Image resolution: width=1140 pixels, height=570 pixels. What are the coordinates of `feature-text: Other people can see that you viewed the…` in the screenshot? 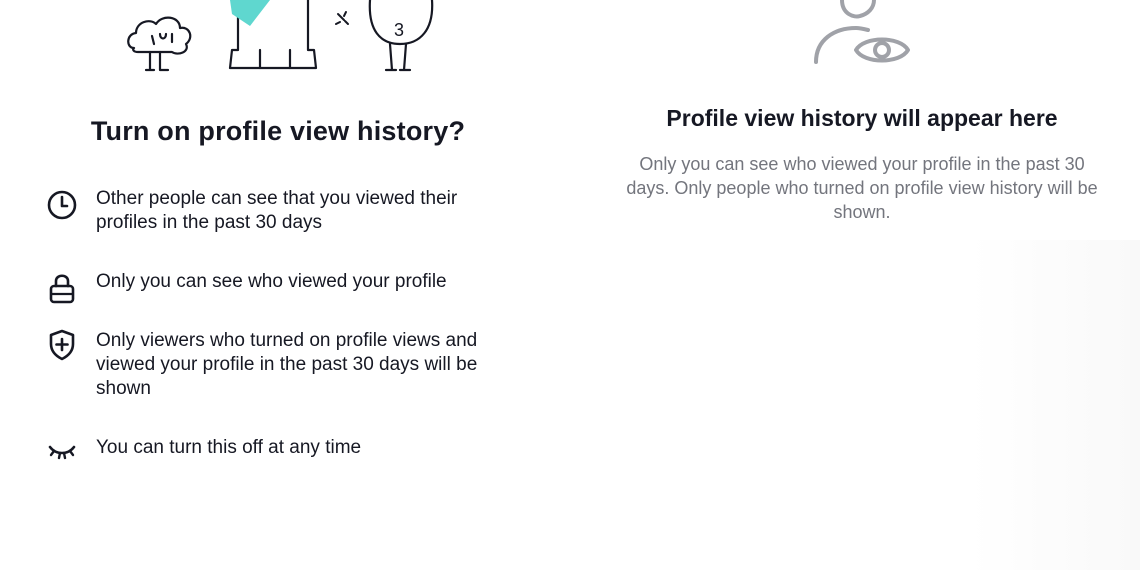 It's located at (277, 210).